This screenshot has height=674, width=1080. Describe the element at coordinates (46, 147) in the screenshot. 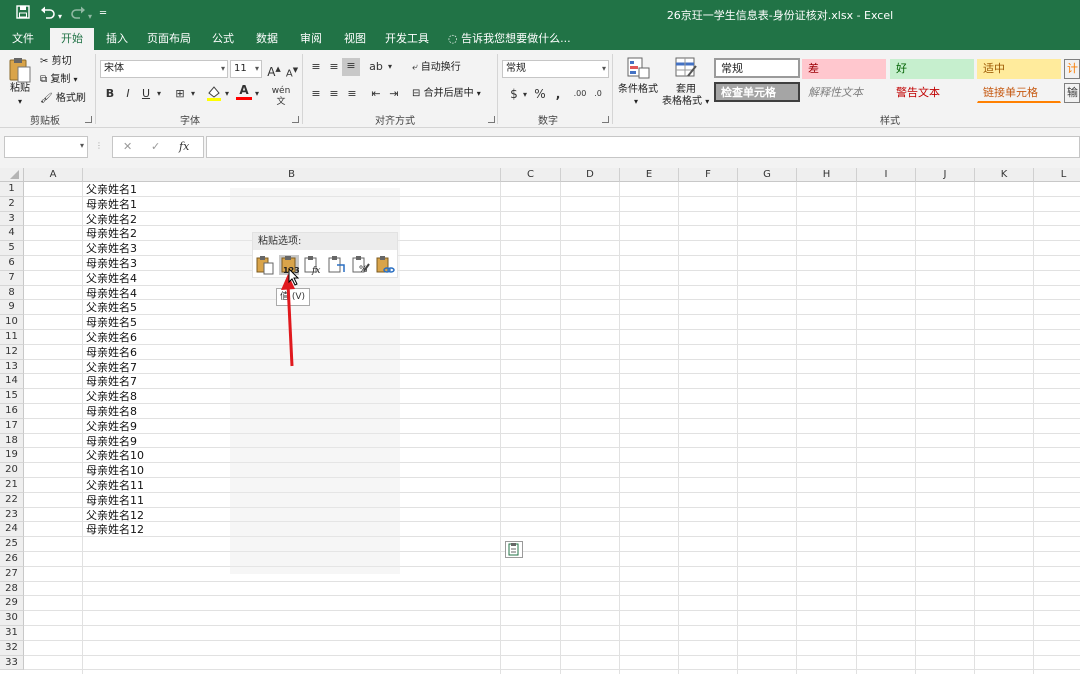

I see `name-box: ▾` at that location.